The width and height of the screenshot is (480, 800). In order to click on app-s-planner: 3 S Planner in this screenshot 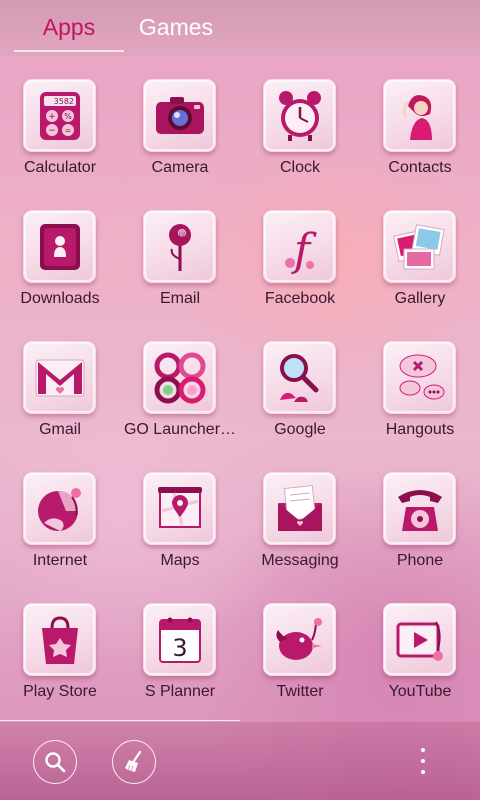, I will do `click(180, 659)`.